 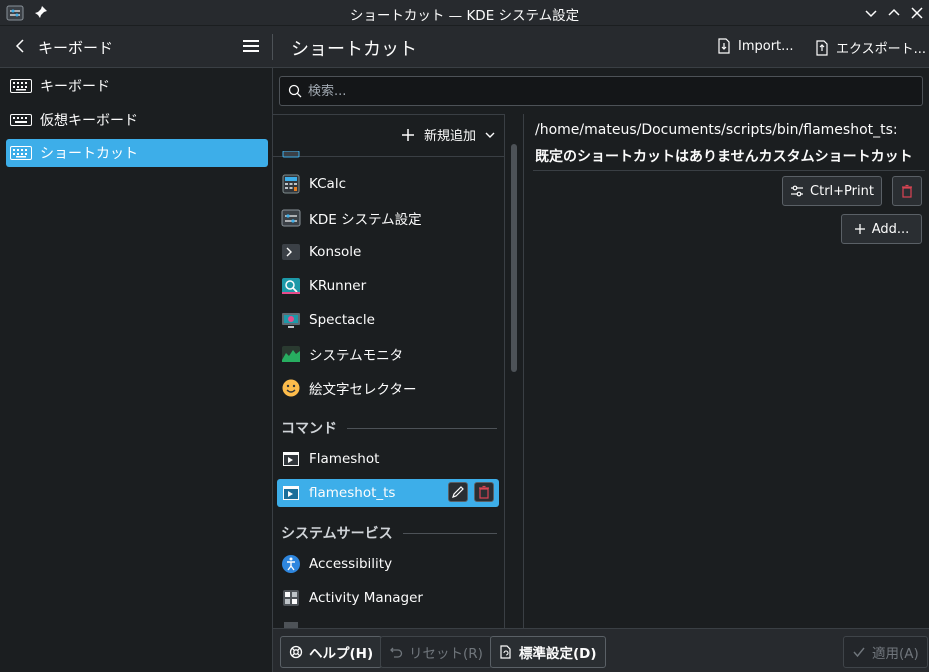 What do you see at coordinates (291, 218) in the screenshot?
I see `system-settings-icon` at bounding box center [291, 218].